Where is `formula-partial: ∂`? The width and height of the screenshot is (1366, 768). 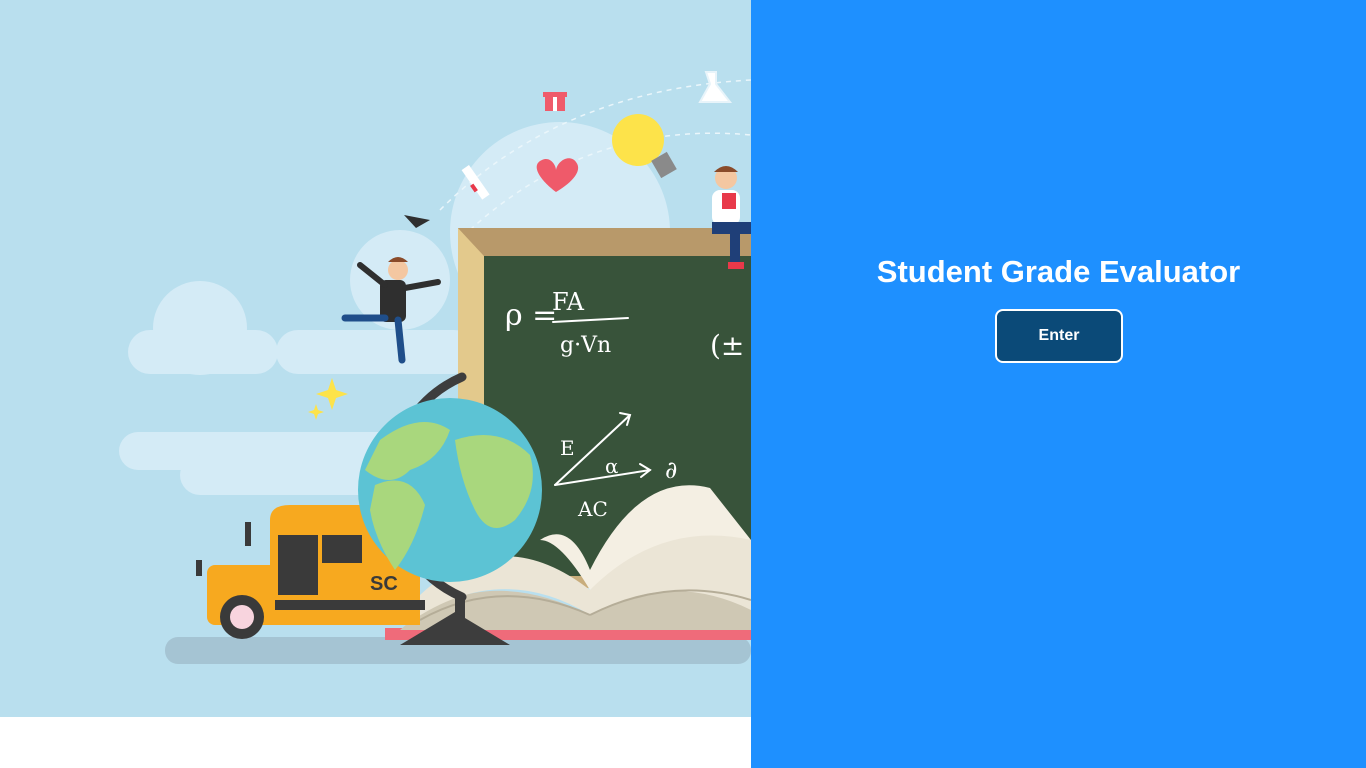 formula-partial: ∂ is located at coordinates (671, 470).